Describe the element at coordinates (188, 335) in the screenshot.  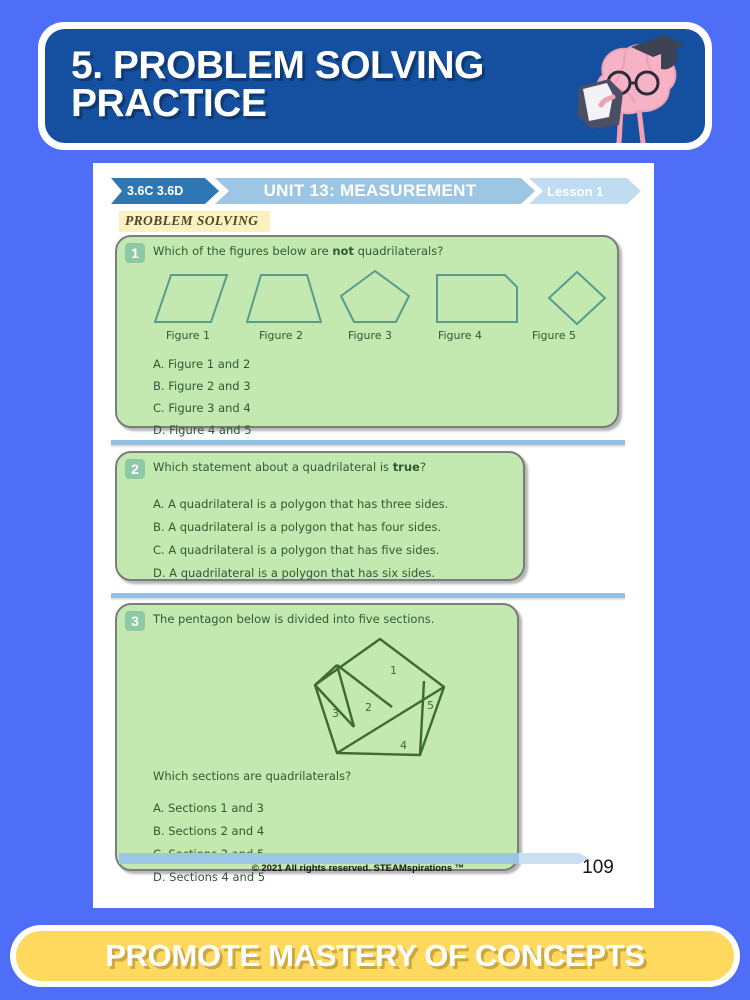
I see `figure-label-1: Figure 1` at that location.